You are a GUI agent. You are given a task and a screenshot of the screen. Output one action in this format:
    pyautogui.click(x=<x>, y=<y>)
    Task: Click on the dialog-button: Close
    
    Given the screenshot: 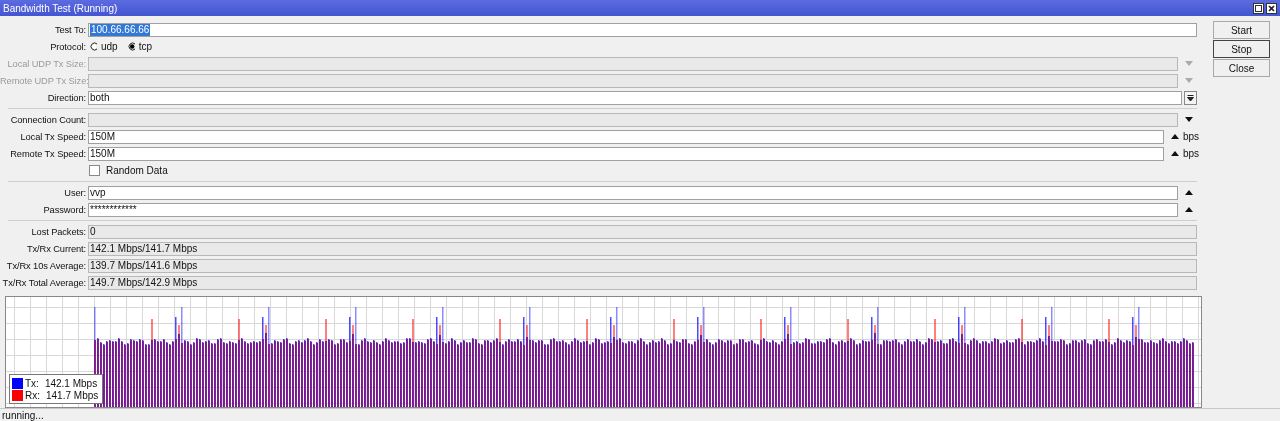 What is the action you would take?
    pyautogui.click(x=1241, y=68)
    